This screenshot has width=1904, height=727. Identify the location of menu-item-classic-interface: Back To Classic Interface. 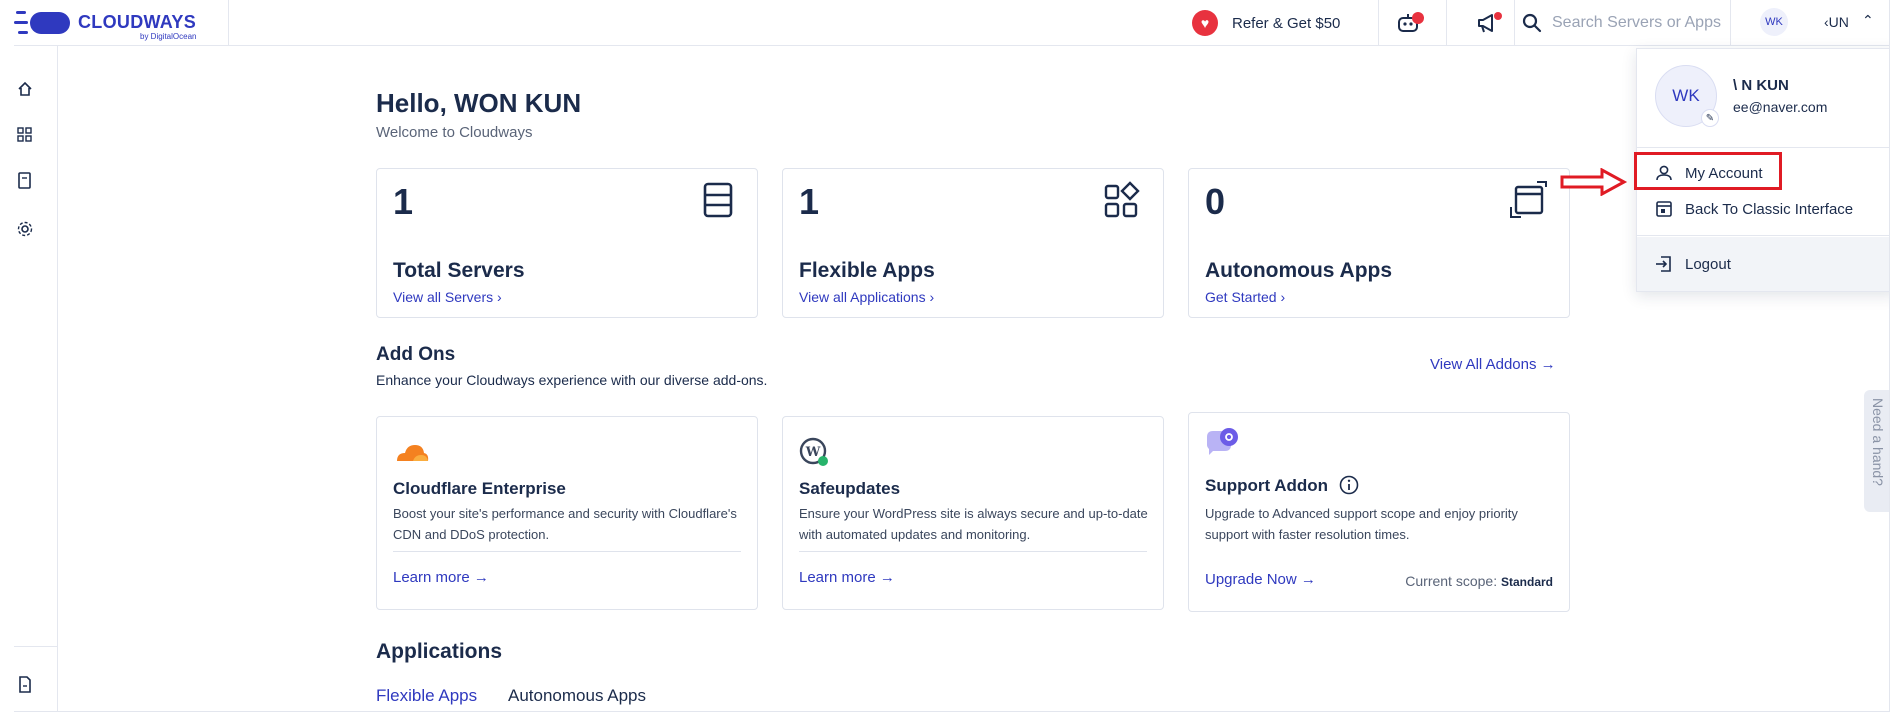
(1763, 209).